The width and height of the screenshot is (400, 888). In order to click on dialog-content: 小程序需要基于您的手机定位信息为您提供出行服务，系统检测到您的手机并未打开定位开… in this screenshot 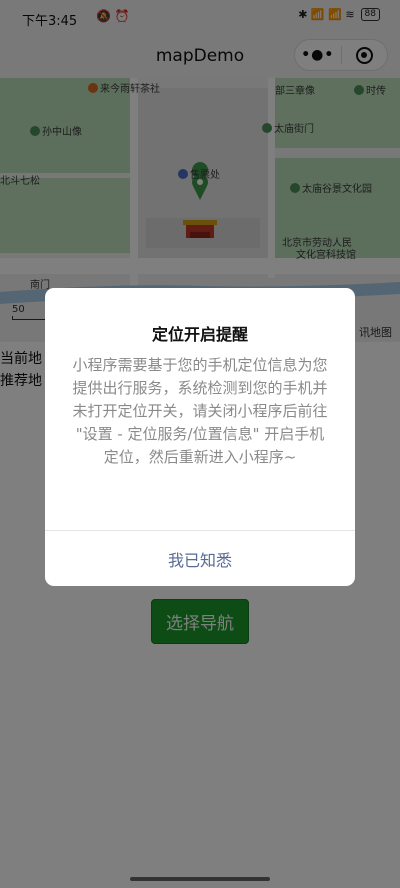, I will do `click(200, 411)`.